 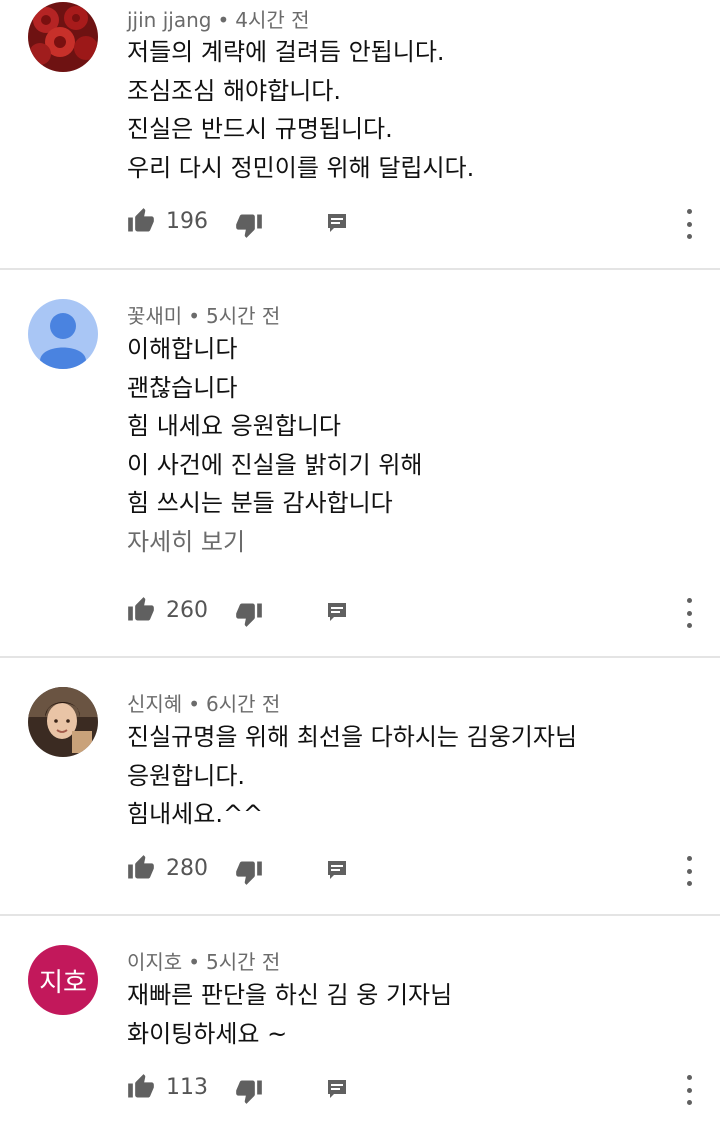 What do you see at coordinates (63, 37) in the screenshot?
I see `rose-photo-avatar` at bounding box center [63, 37].